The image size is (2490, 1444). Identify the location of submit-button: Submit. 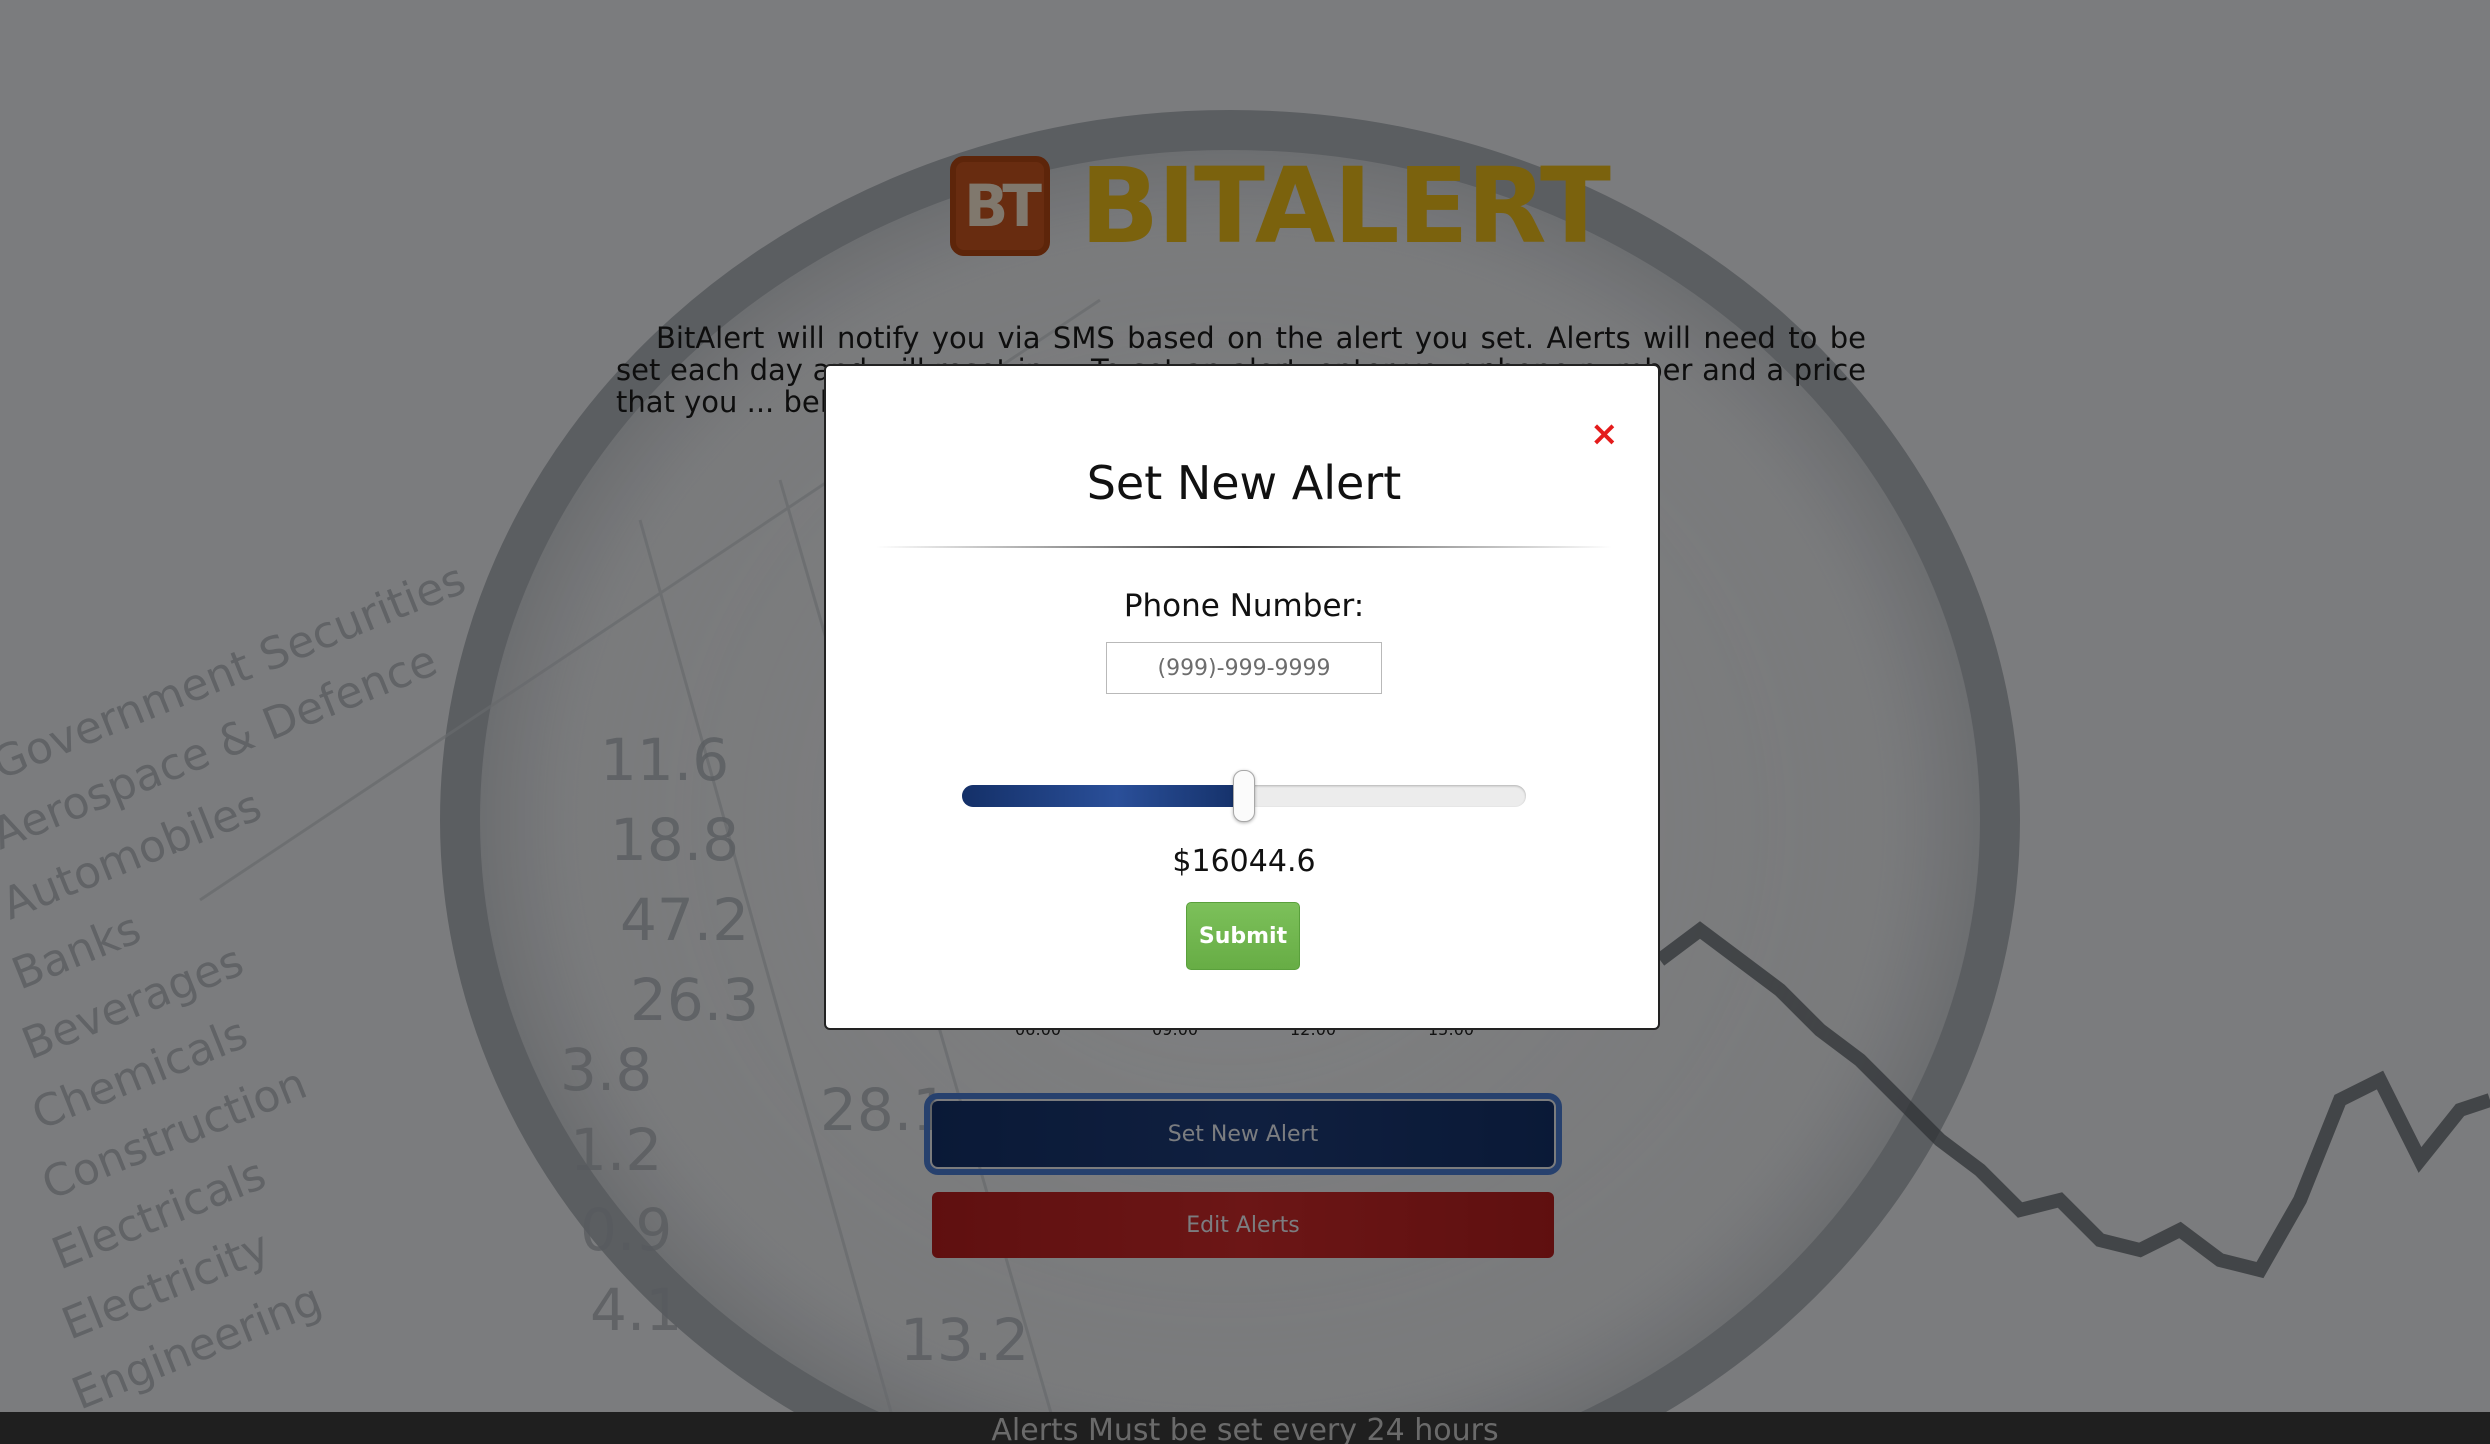
(1243, 936).